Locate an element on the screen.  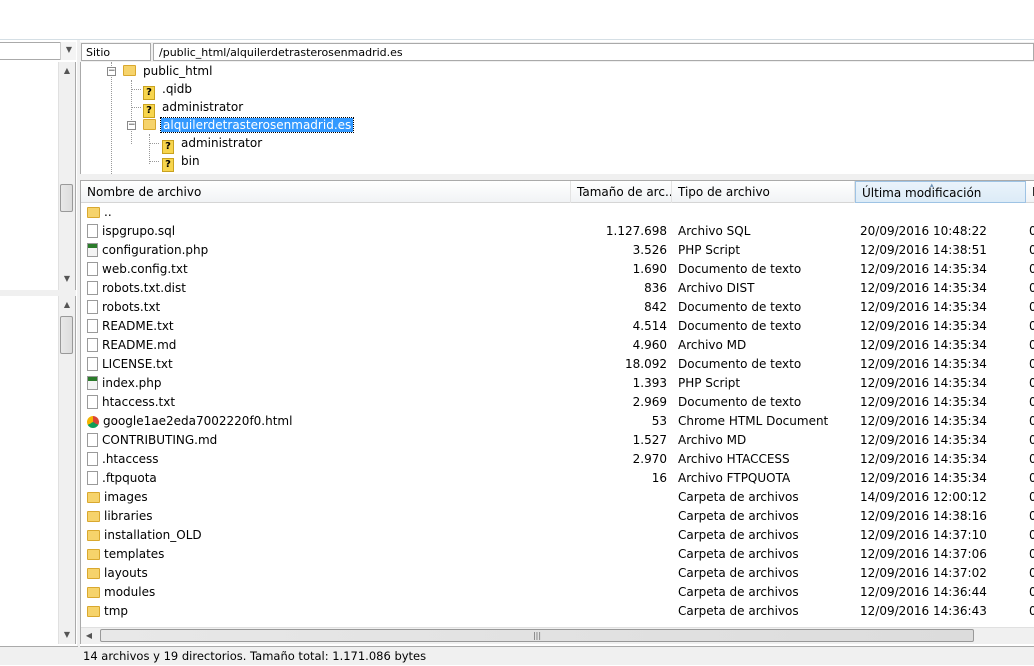
column-modified: Última modificación ▴ is located at coordinates (940, 192).